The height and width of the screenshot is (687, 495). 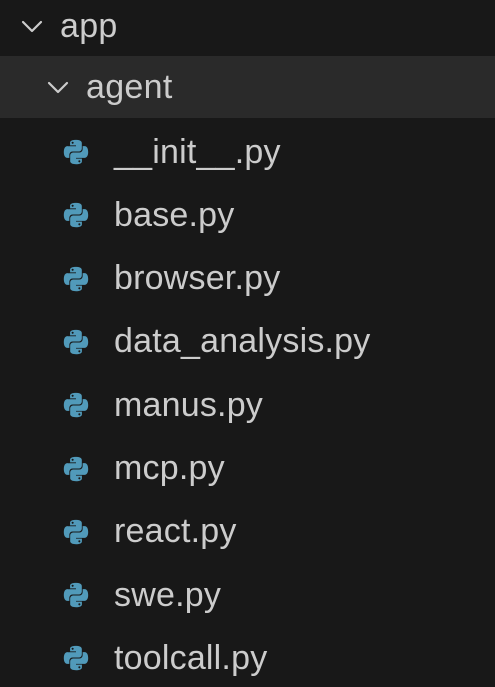 What do you see at coordinates (197, 278) in the screenshot?
I see `file-label: browser.py` at bounding box center [197, 278].